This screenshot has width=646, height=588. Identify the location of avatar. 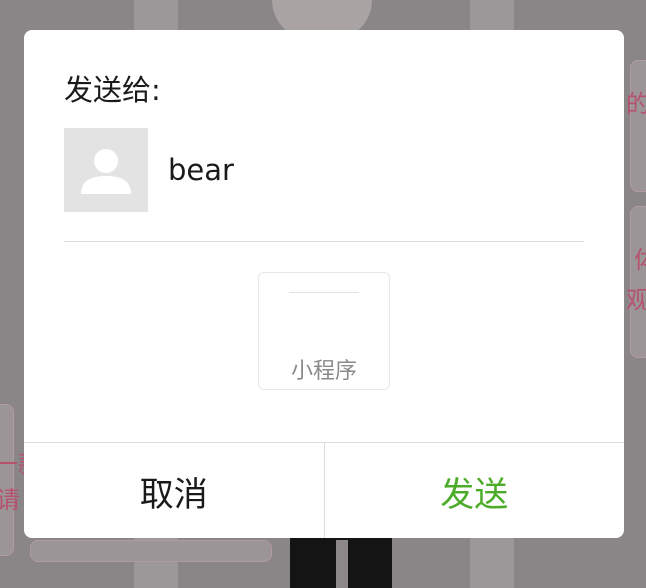
(106, 170).